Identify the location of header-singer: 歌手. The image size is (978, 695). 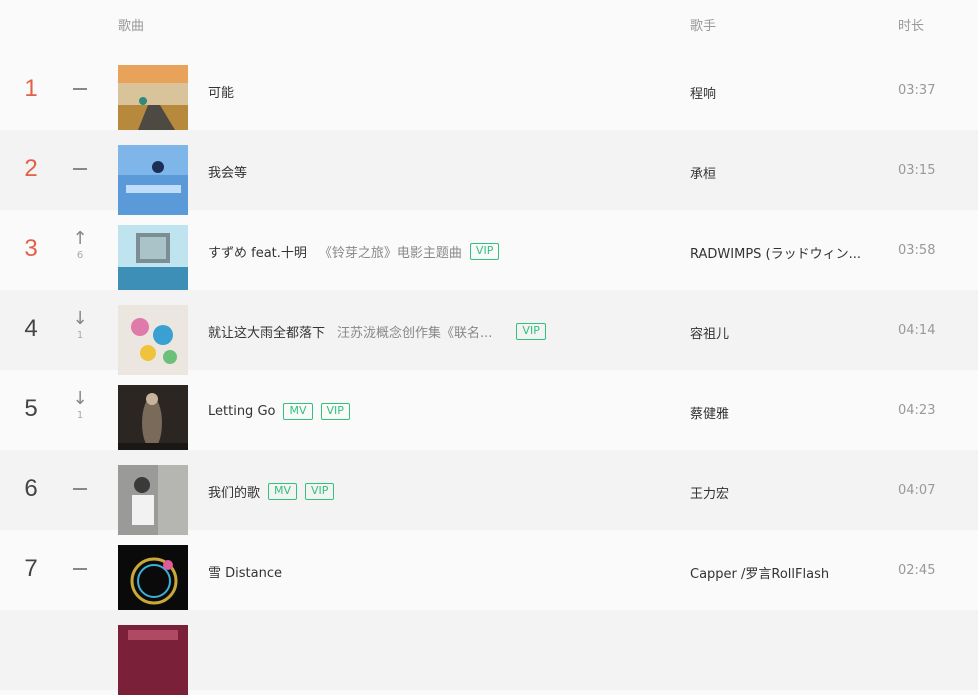
(703, 26).